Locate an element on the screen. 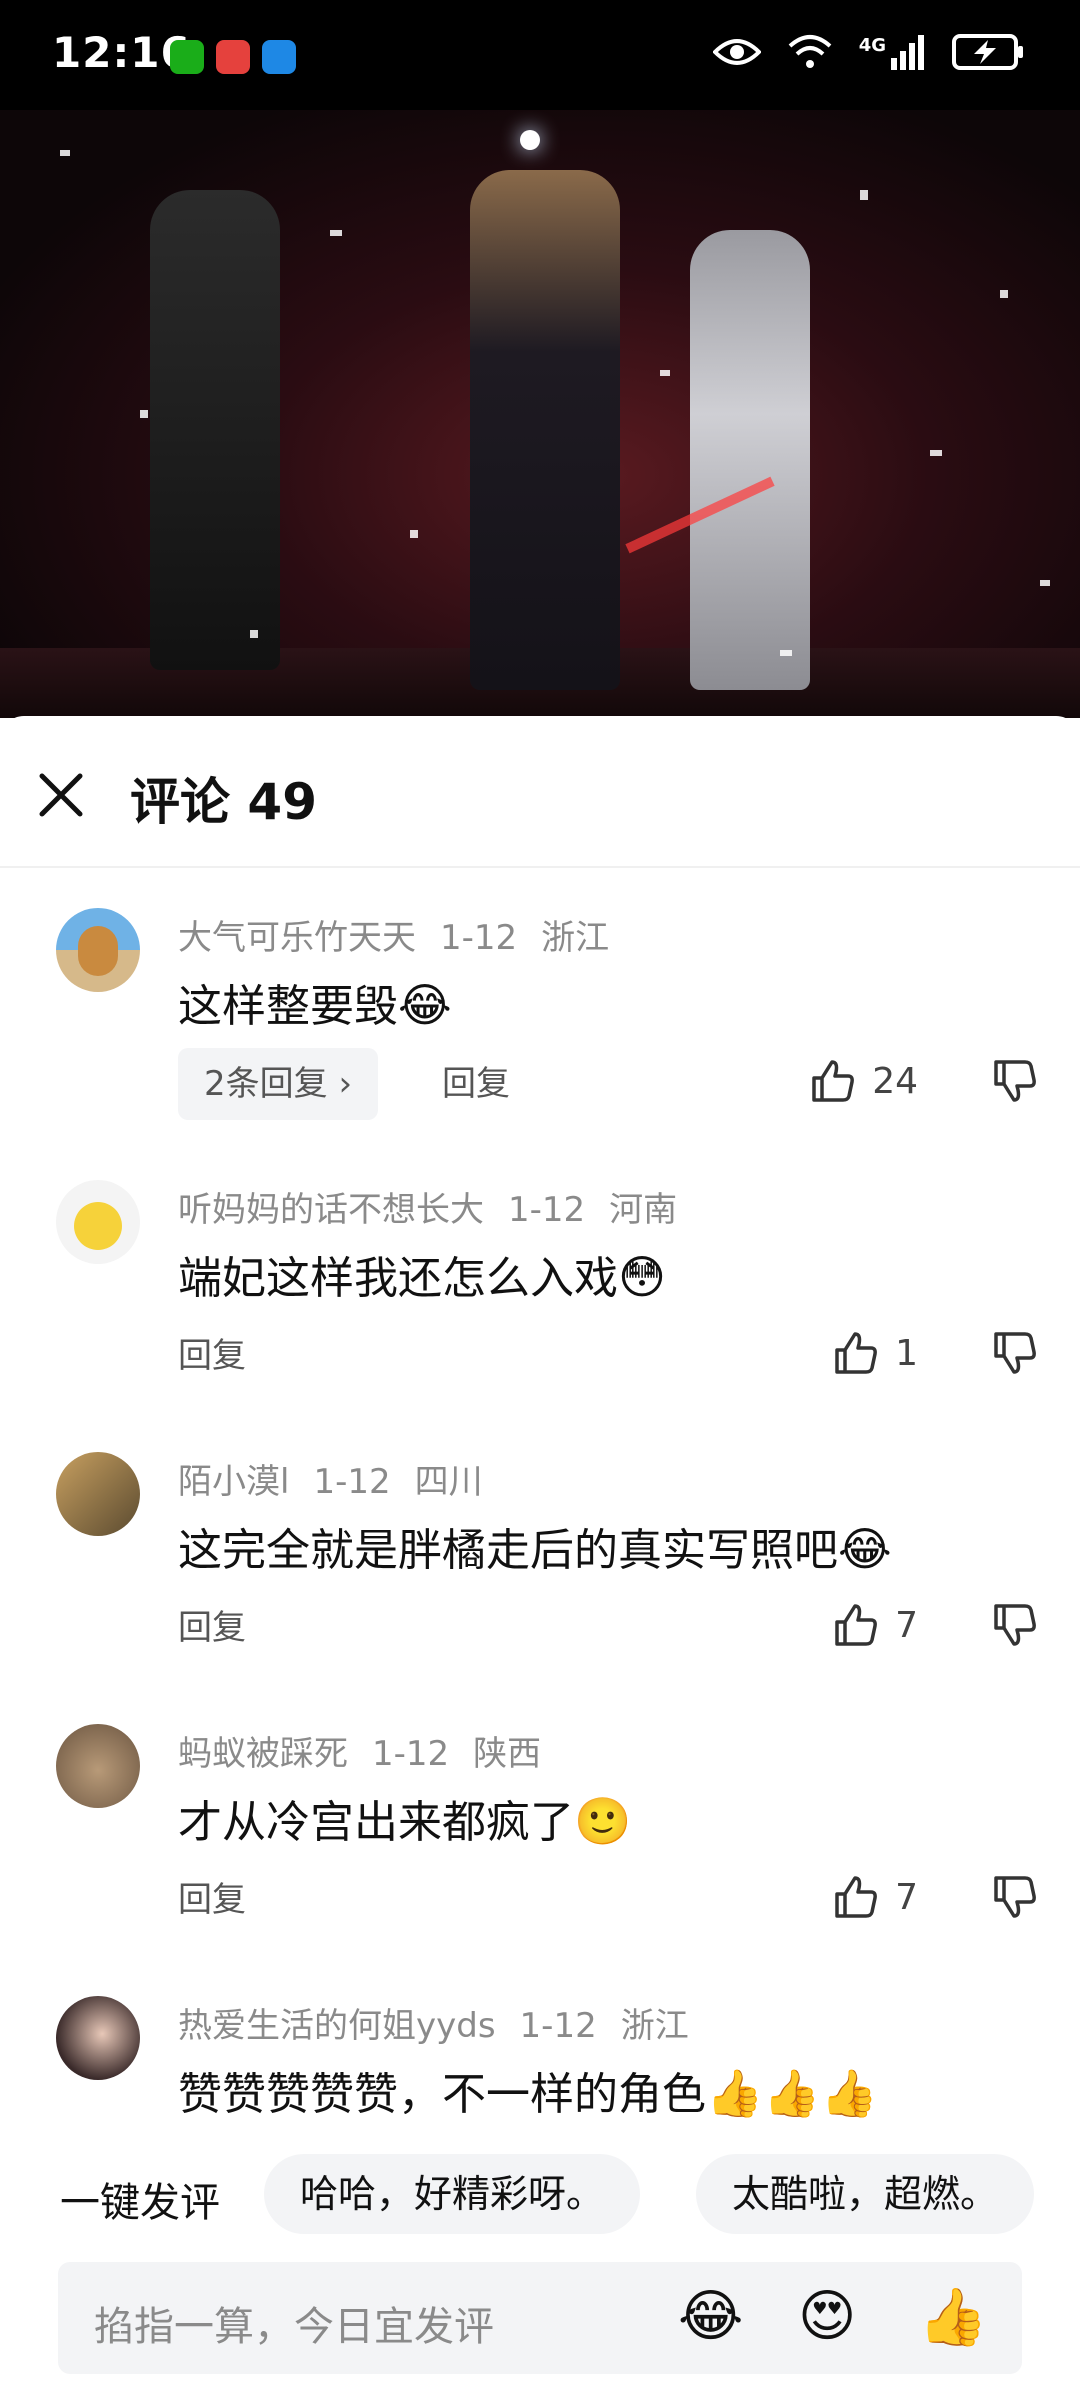  header-divider is located at coordinates (540, 867).